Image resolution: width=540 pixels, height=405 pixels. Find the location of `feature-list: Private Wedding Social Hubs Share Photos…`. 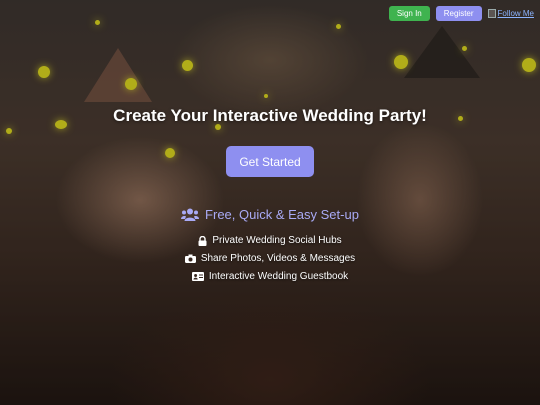

feature-list: Private Wedding Social Hubs Share Photos… is located at coordinates (270, 258).